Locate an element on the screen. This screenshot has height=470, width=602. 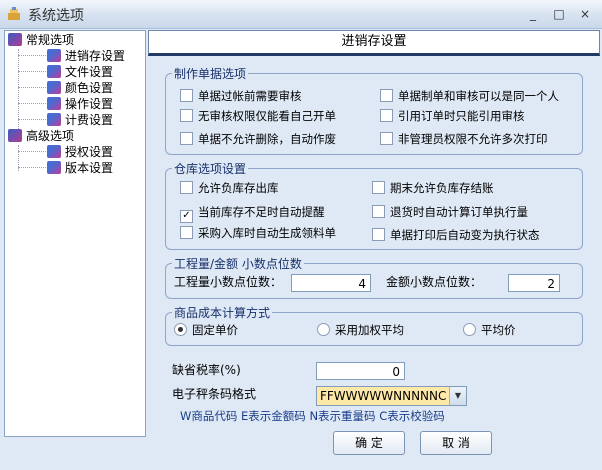
radio-average-price: 平均价 is located at coordinates (489, 330).